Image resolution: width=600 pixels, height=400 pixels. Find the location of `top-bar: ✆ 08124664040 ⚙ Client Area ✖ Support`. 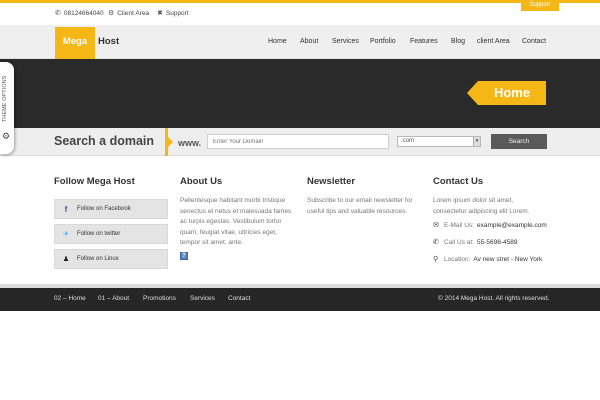

top-bar: ✆ 08124664040 ⚙ Client Area ✖ Support is located at coordinates (300, 14).